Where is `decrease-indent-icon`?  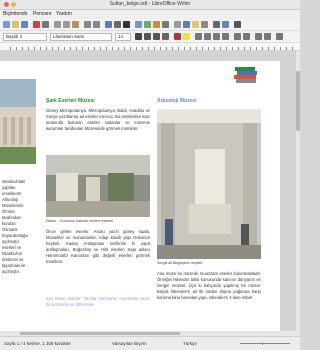 decrease-indent-icon is located at coordinates (267, 36).